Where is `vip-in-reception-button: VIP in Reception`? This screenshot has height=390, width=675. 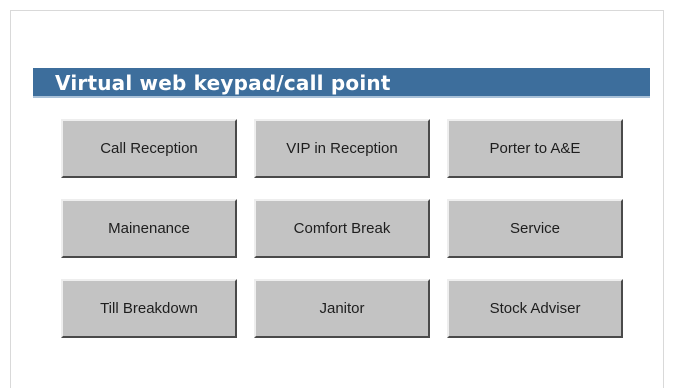 vip-in-reception-button: VIP in Reception is located at coordinates (342, 148).